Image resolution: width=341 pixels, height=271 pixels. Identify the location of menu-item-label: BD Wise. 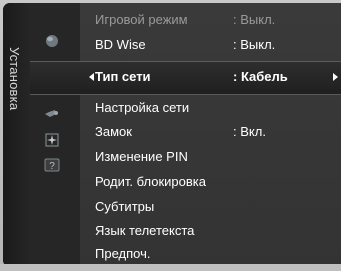
(120, 44).